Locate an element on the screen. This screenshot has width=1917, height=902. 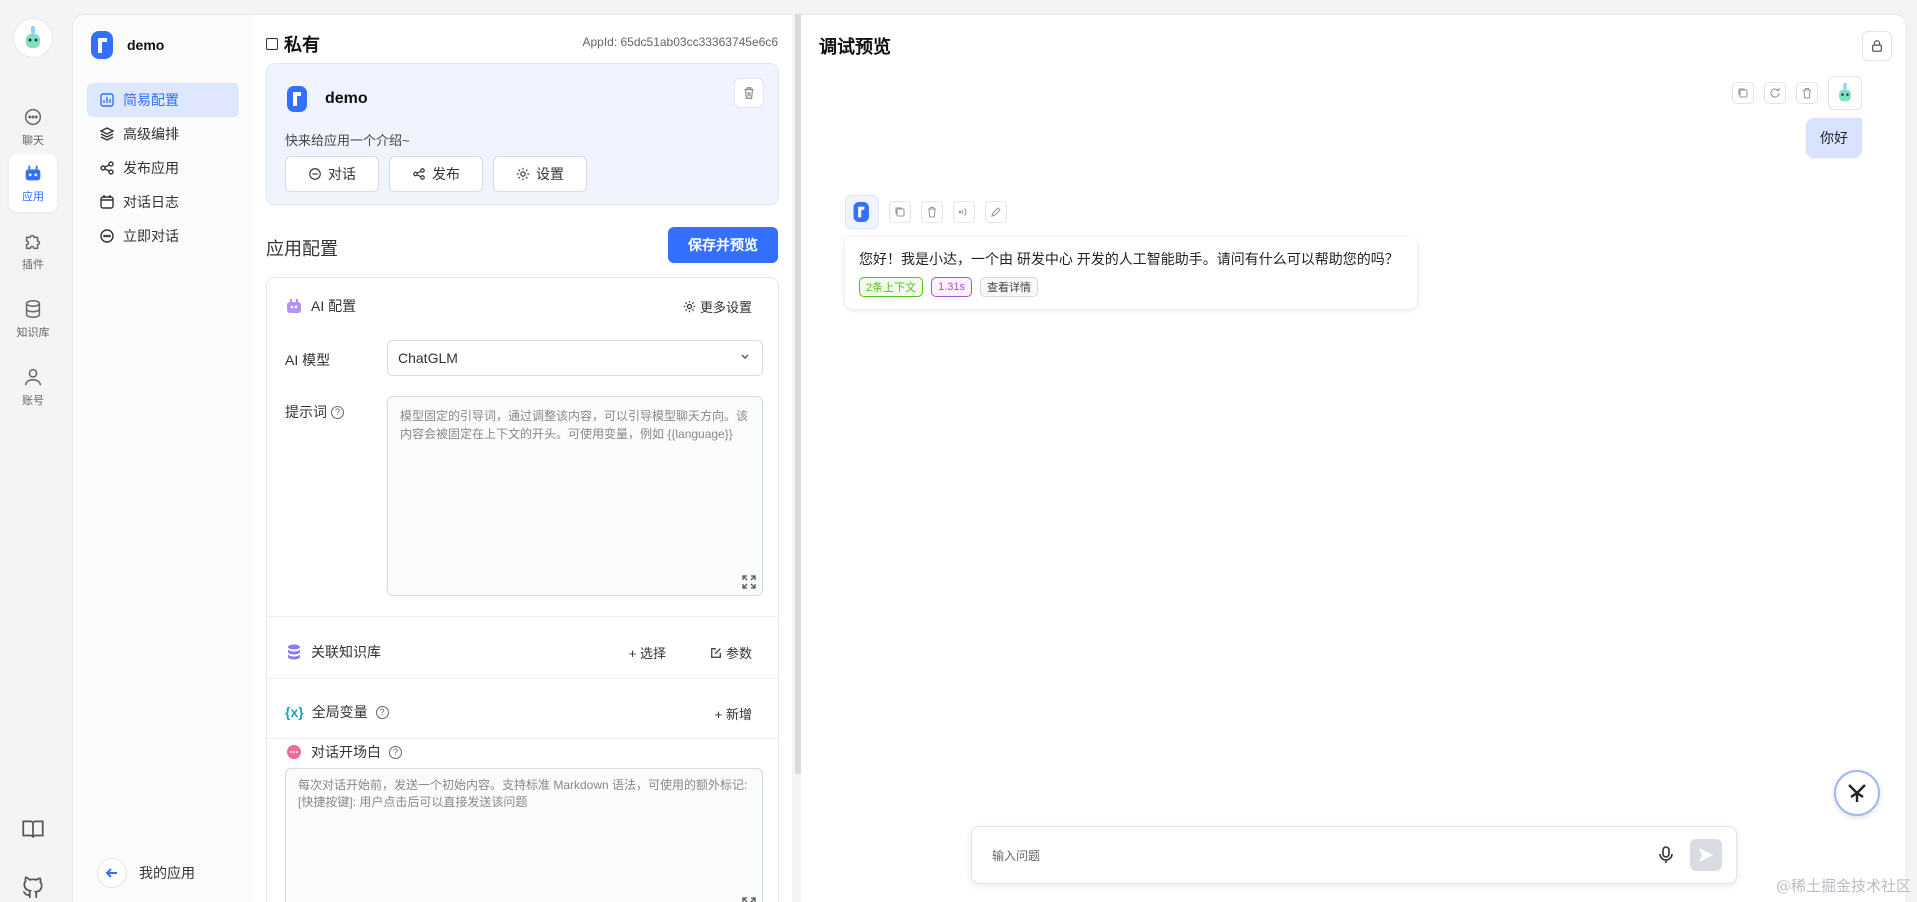
app-intro: 快来给应用一个介绍~ is located at coordinates (347, 140).